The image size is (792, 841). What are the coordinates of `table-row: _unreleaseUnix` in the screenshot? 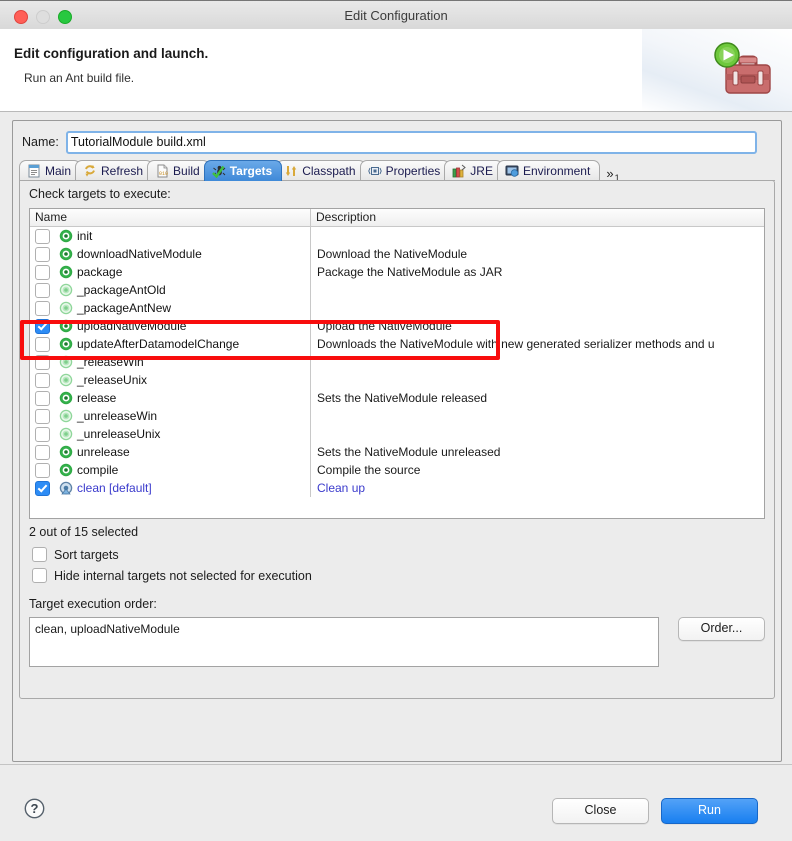 It's located at (397, 434).